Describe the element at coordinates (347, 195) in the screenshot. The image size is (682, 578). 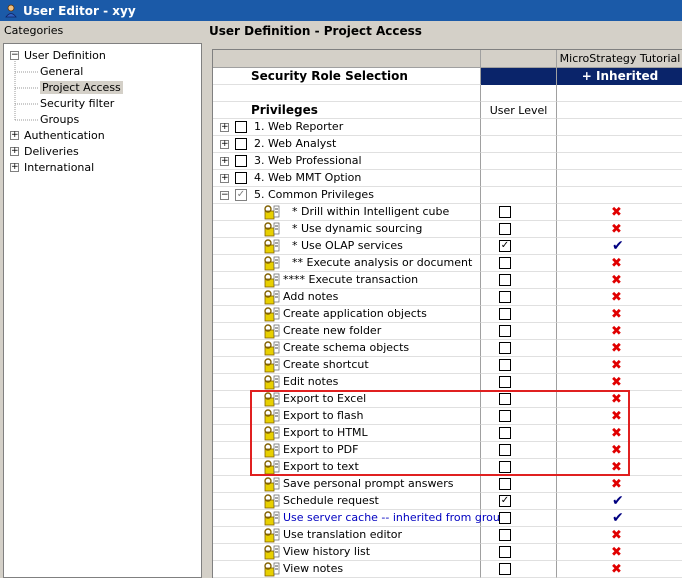
I see `privilege-group-cell: − ✓ 5. Common Privileges` at that location.